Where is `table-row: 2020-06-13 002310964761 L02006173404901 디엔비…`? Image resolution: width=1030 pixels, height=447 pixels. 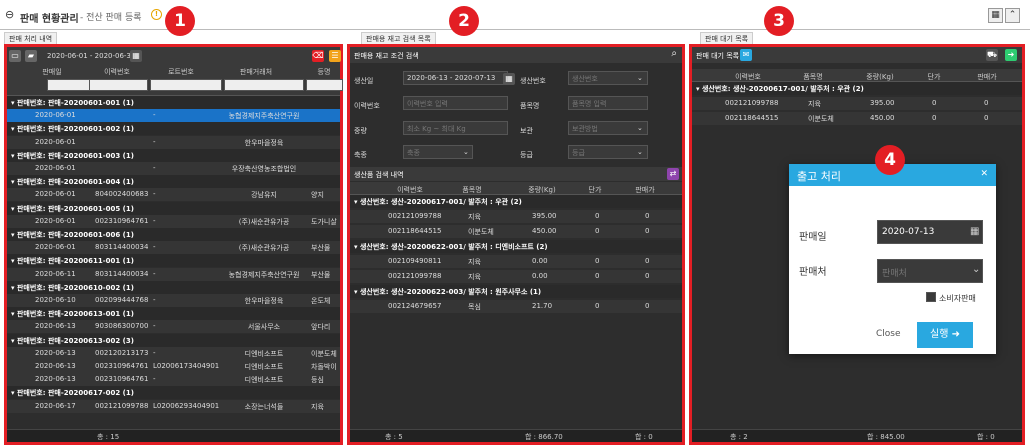 table-row: 2020-06-13 002310964761 L02006173404901 디엔비… is located at coordinates (173, 366).